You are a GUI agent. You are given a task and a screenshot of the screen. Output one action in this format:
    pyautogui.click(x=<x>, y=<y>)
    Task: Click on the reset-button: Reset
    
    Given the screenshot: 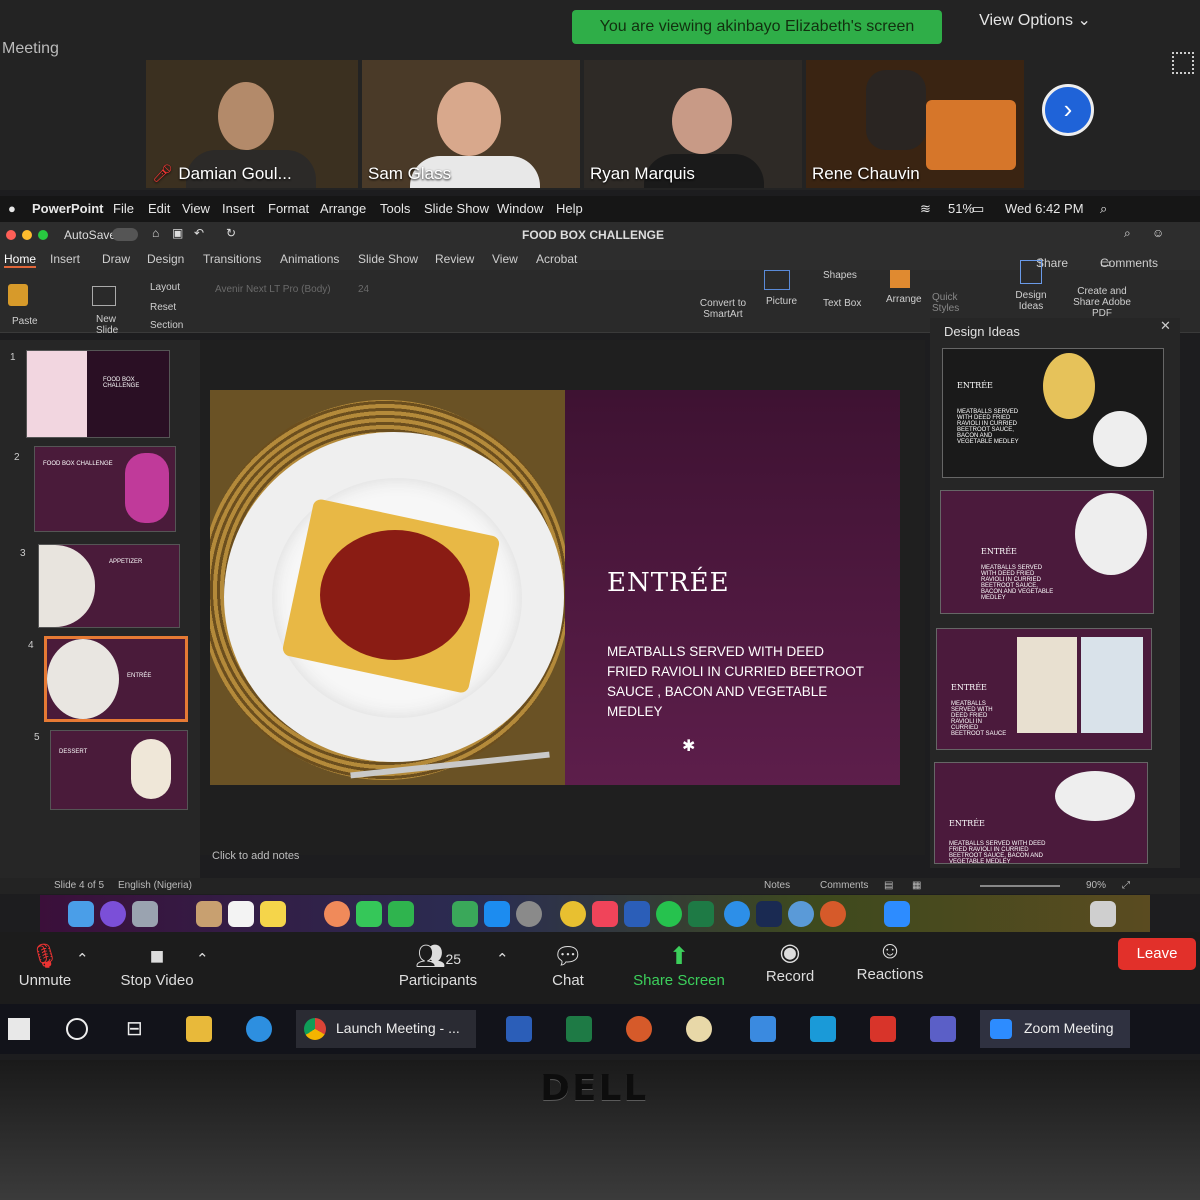 What is the action you would take?
    pyautogui.click(x=163, y=307)
    